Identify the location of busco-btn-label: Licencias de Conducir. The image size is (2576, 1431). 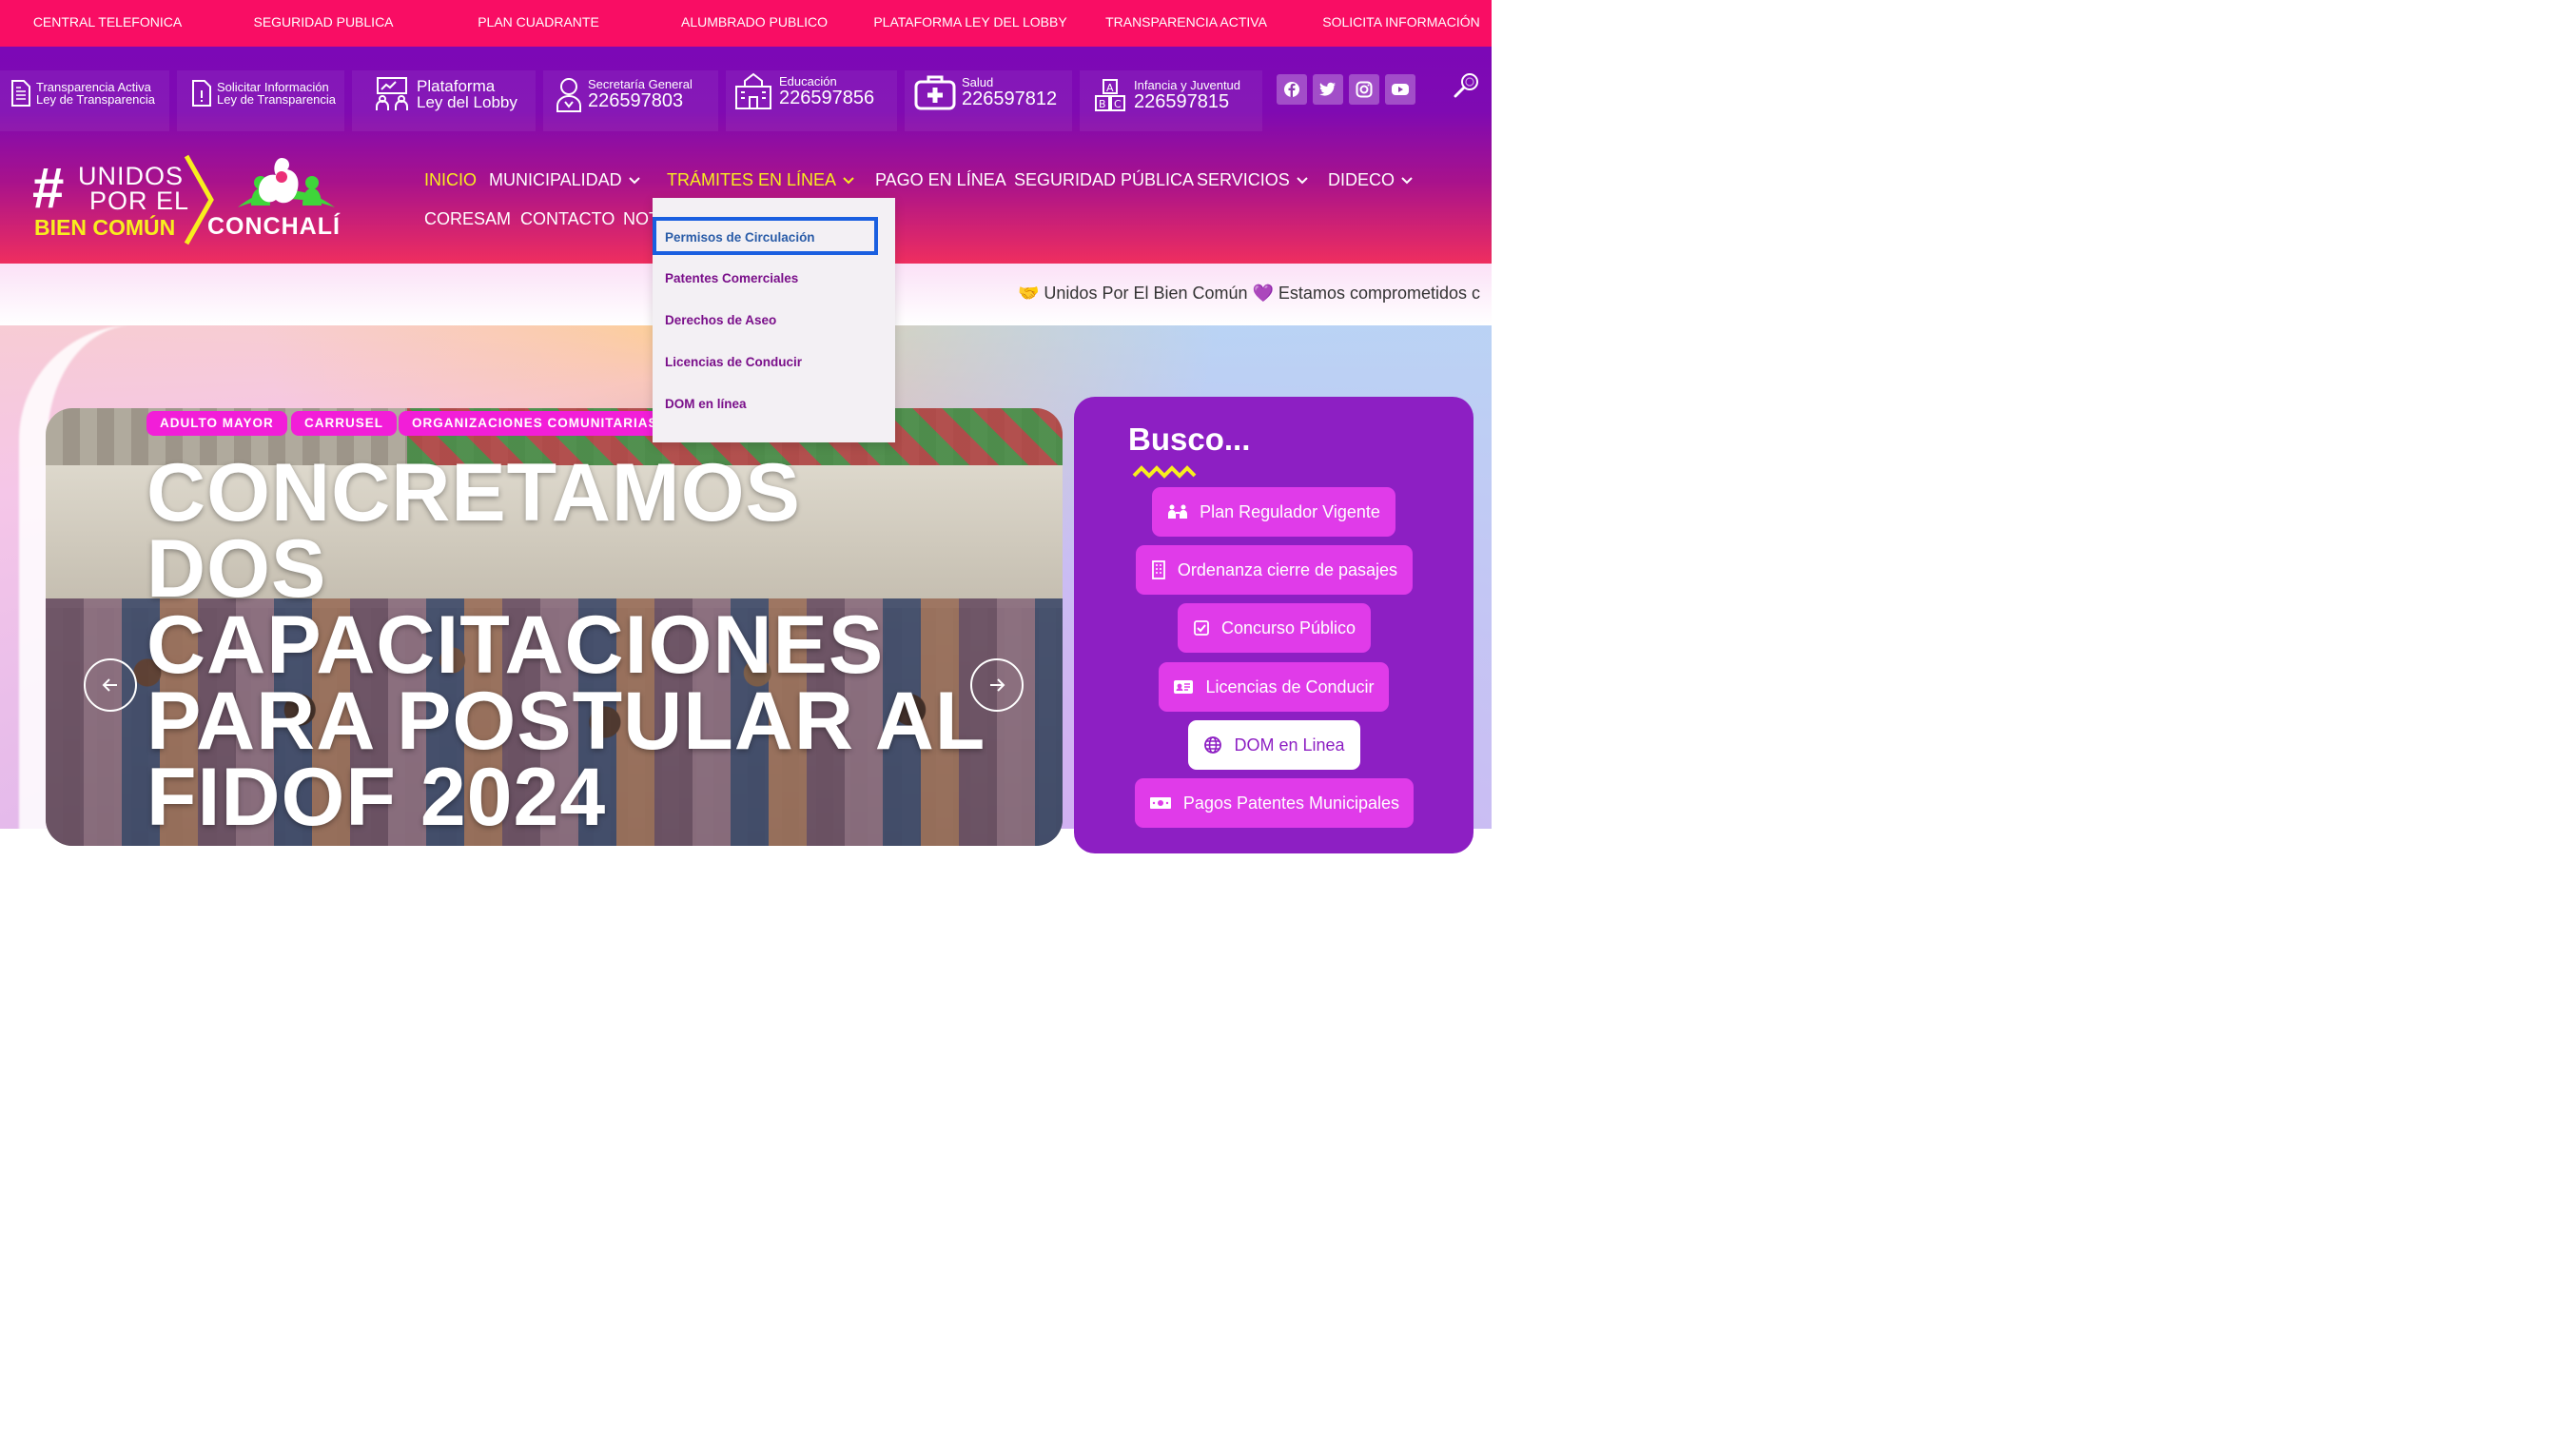
(1290, 686).